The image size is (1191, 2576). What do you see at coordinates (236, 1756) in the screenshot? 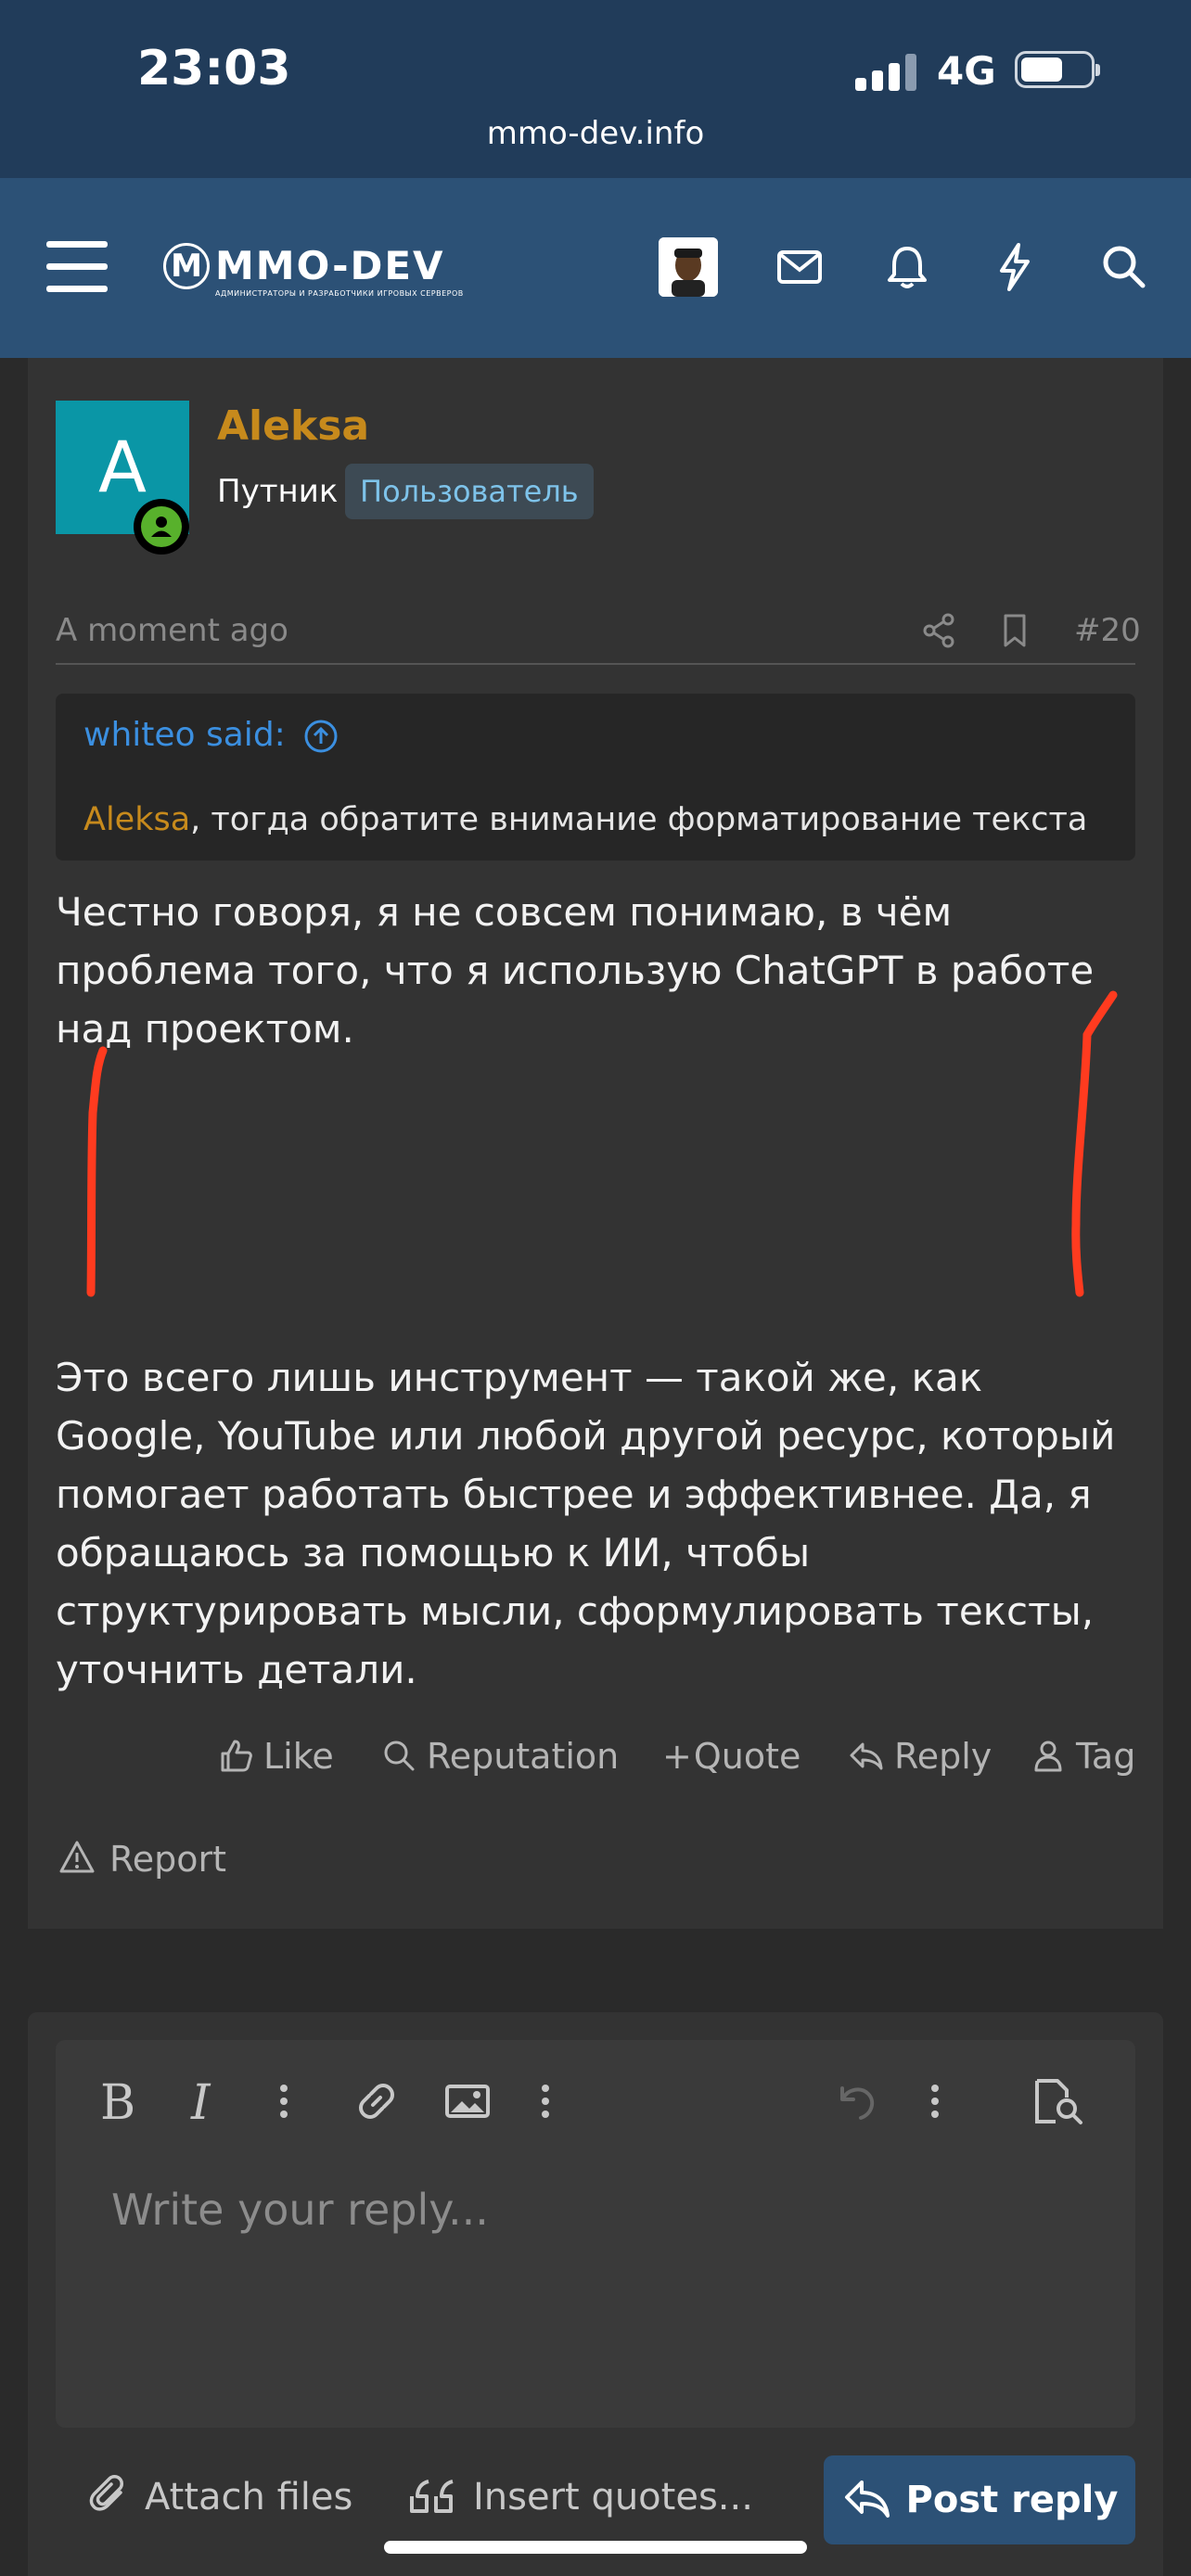
I see `thumbs-up-icon` at bounding box center [236, 1756].